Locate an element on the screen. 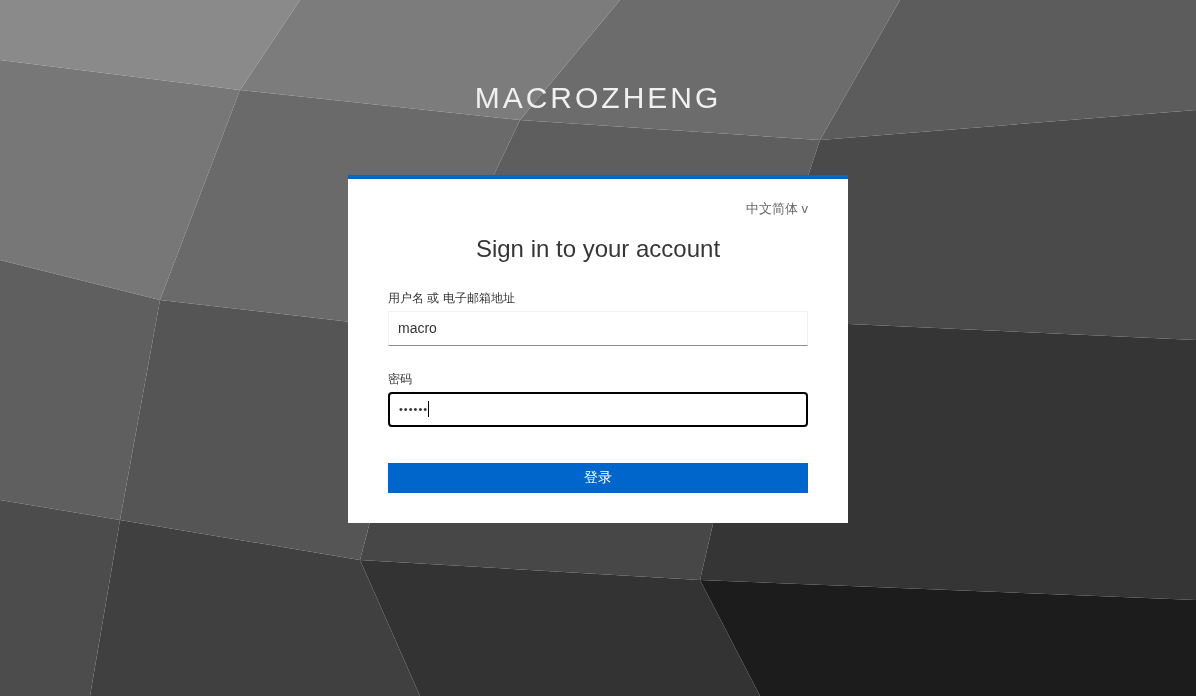 Image resolution: width=1196 pixels, height=696 pixels. field-label: 密码 is located at coordinates (400, 379).